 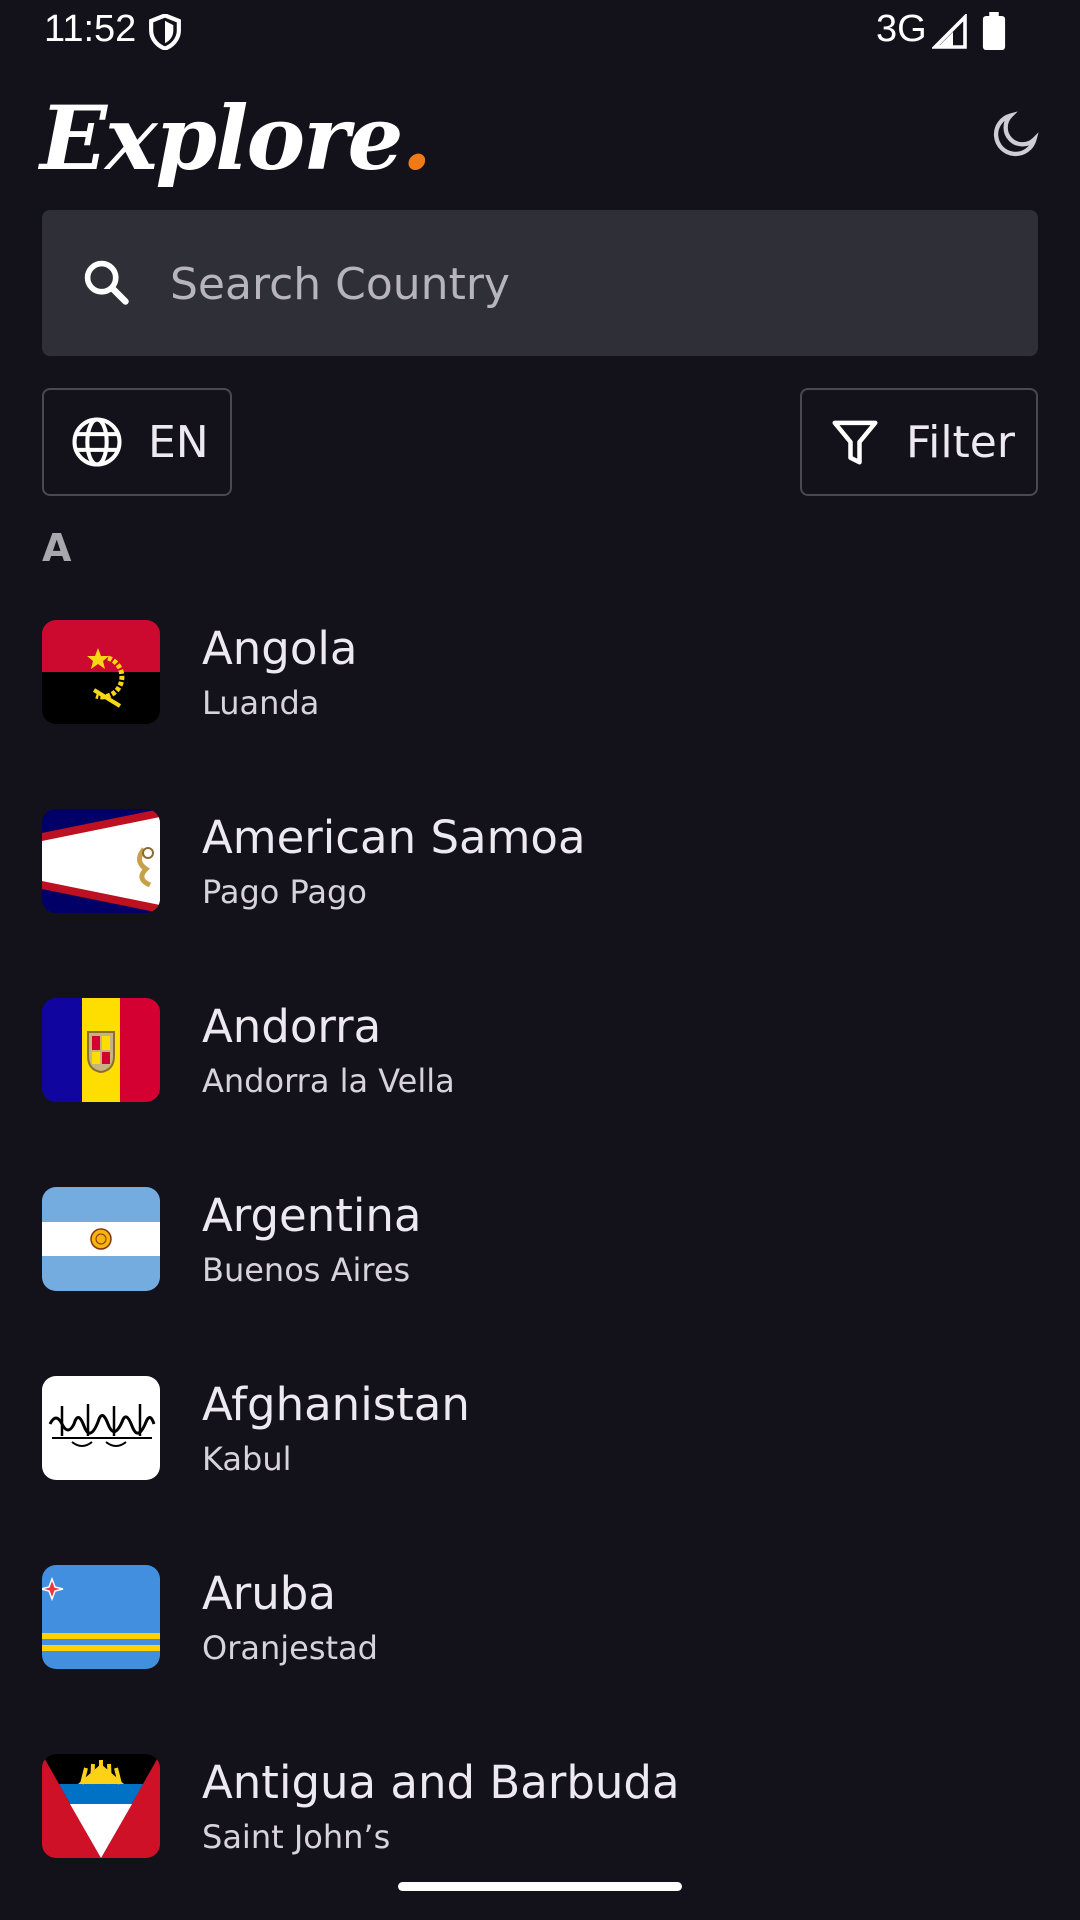 What do you see at coordinates (960, 442) in the screenshot?
I see `filter-label: Filter` at bounding box center [960, 442].